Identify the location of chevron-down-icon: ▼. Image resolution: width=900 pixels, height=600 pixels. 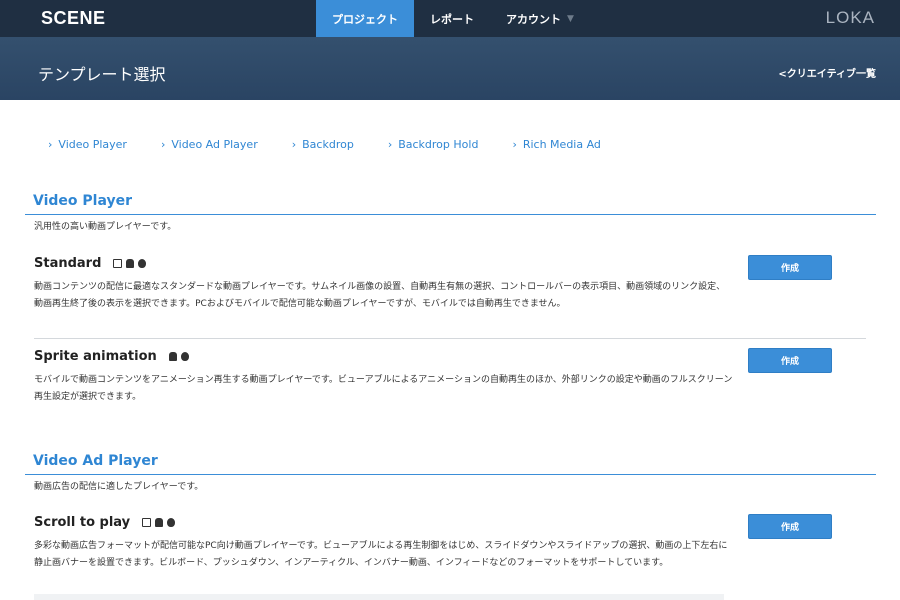
(570, 18).